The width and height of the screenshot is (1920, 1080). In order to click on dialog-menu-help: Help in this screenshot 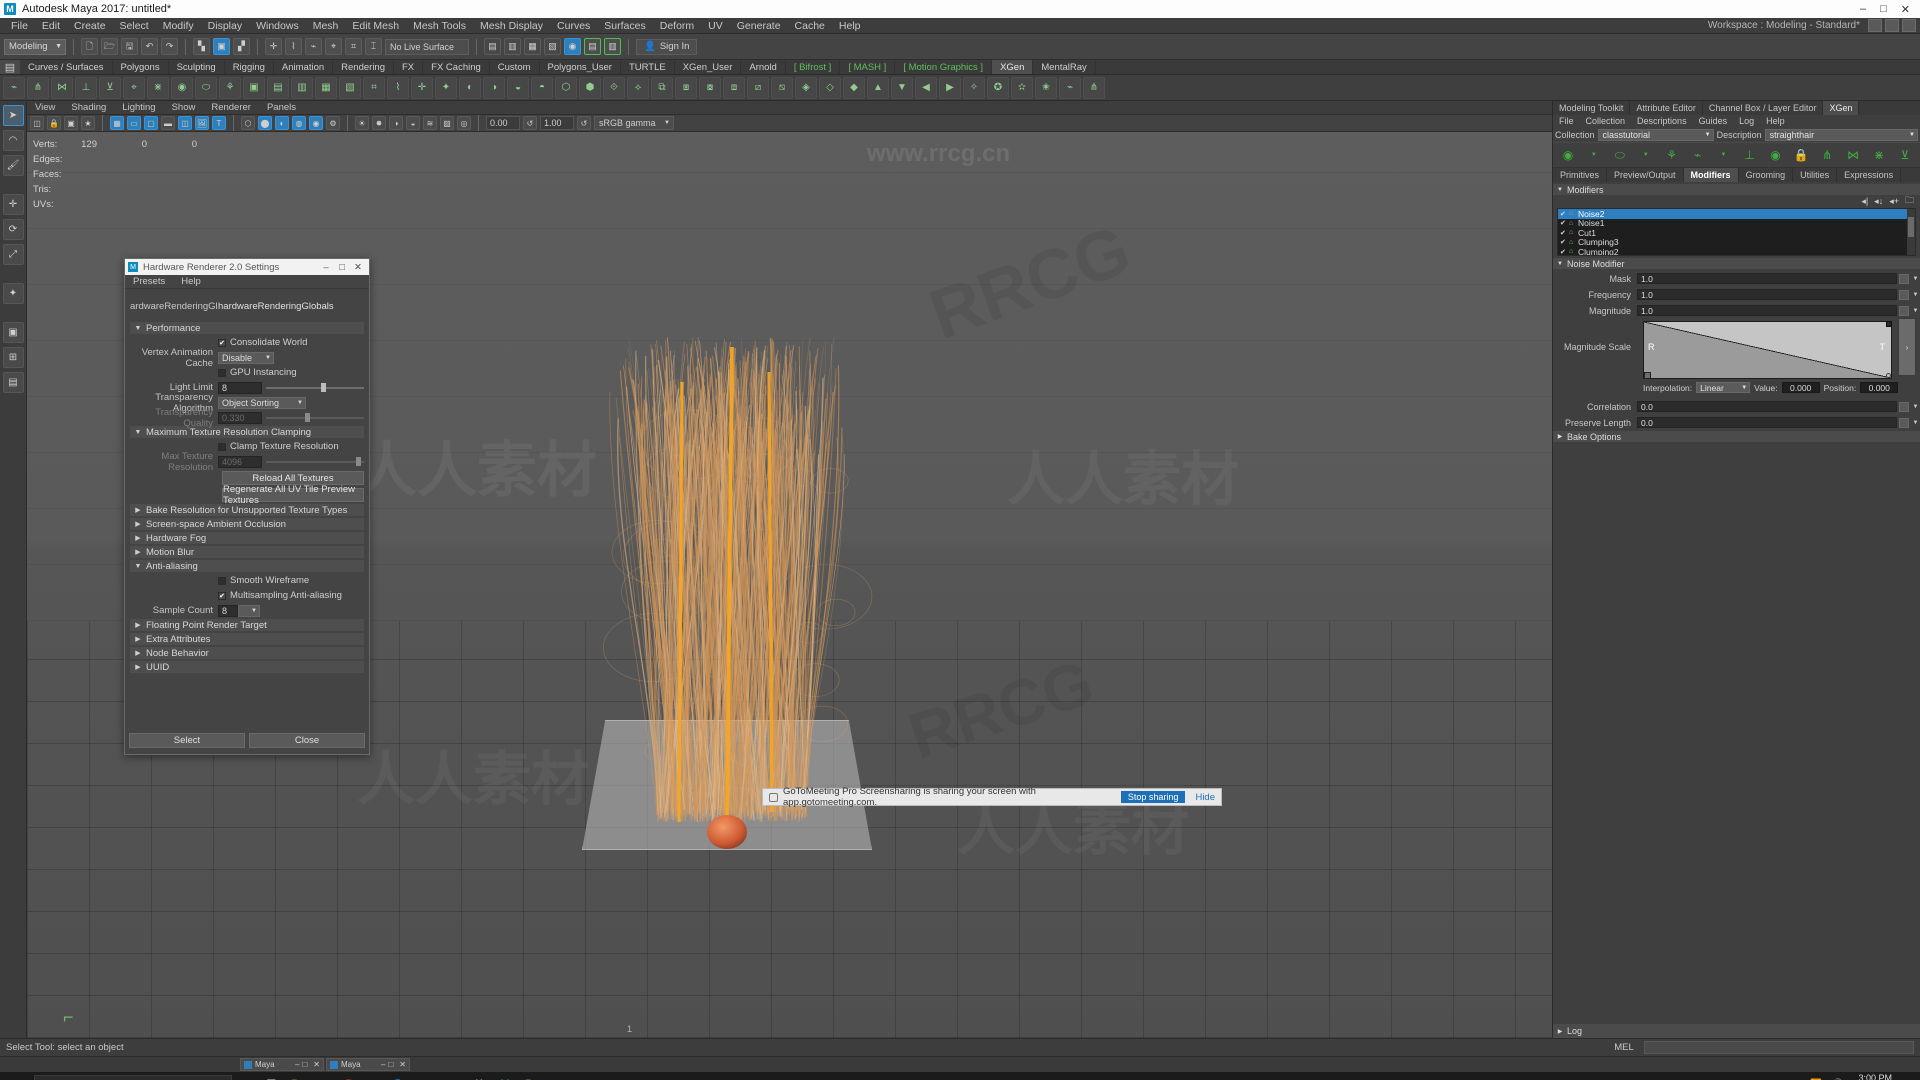, I will do `click(191, 281)`.